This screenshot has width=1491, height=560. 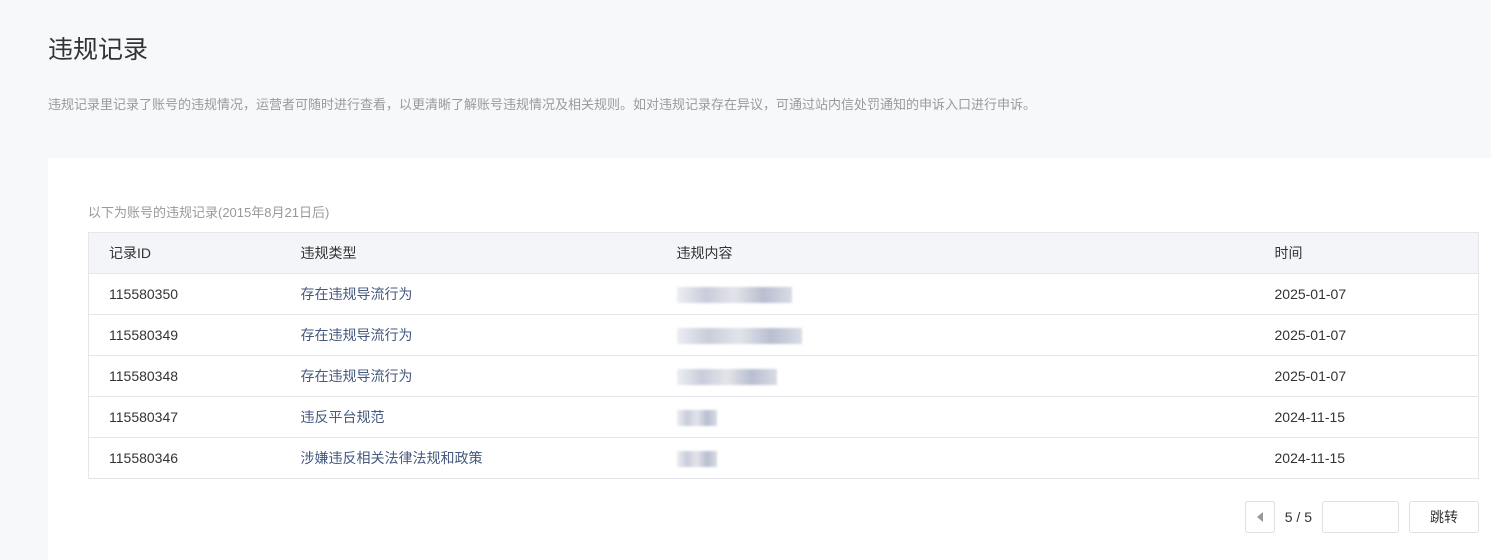 I want to click on table-header: 记录ID 违规类型 违规内容 时间, so click(x=783, y=253).